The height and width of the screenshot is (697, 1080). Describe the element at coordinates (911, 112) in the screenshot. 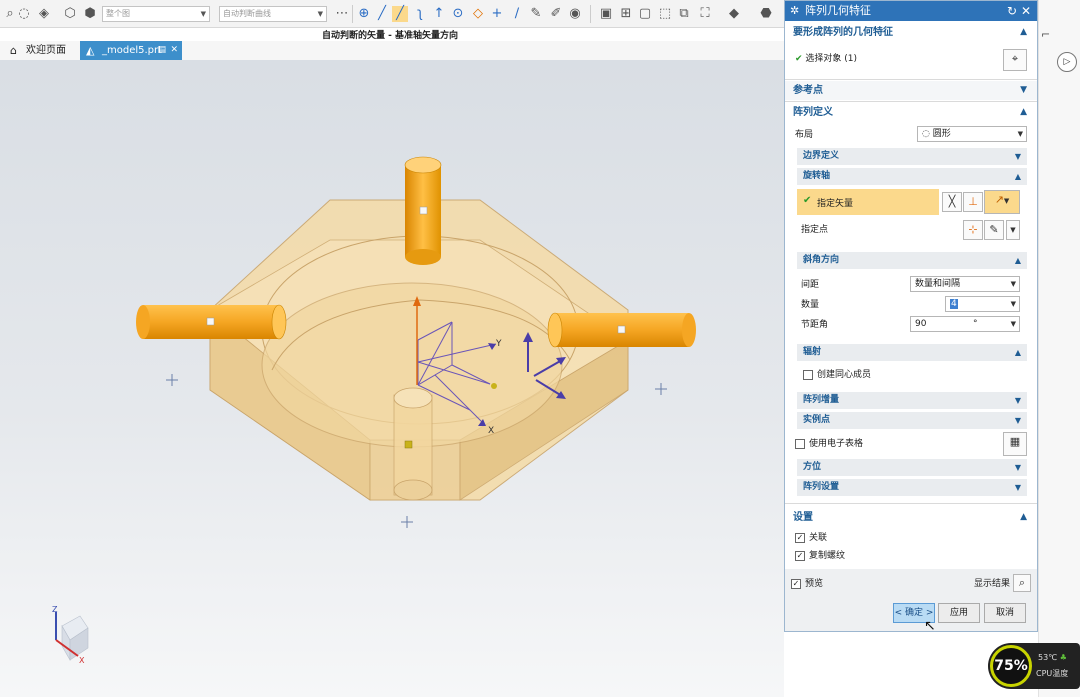

I see `section-array-definition-header: 阵列定义 ▲` at that location.